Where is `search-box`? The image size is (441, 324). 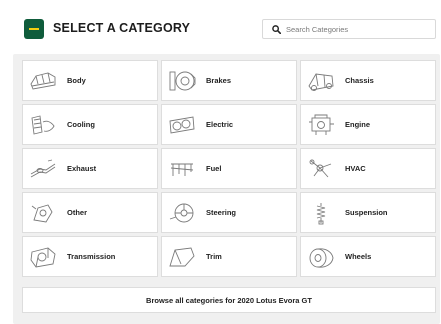 search-box is located at coordinates (349, 29).